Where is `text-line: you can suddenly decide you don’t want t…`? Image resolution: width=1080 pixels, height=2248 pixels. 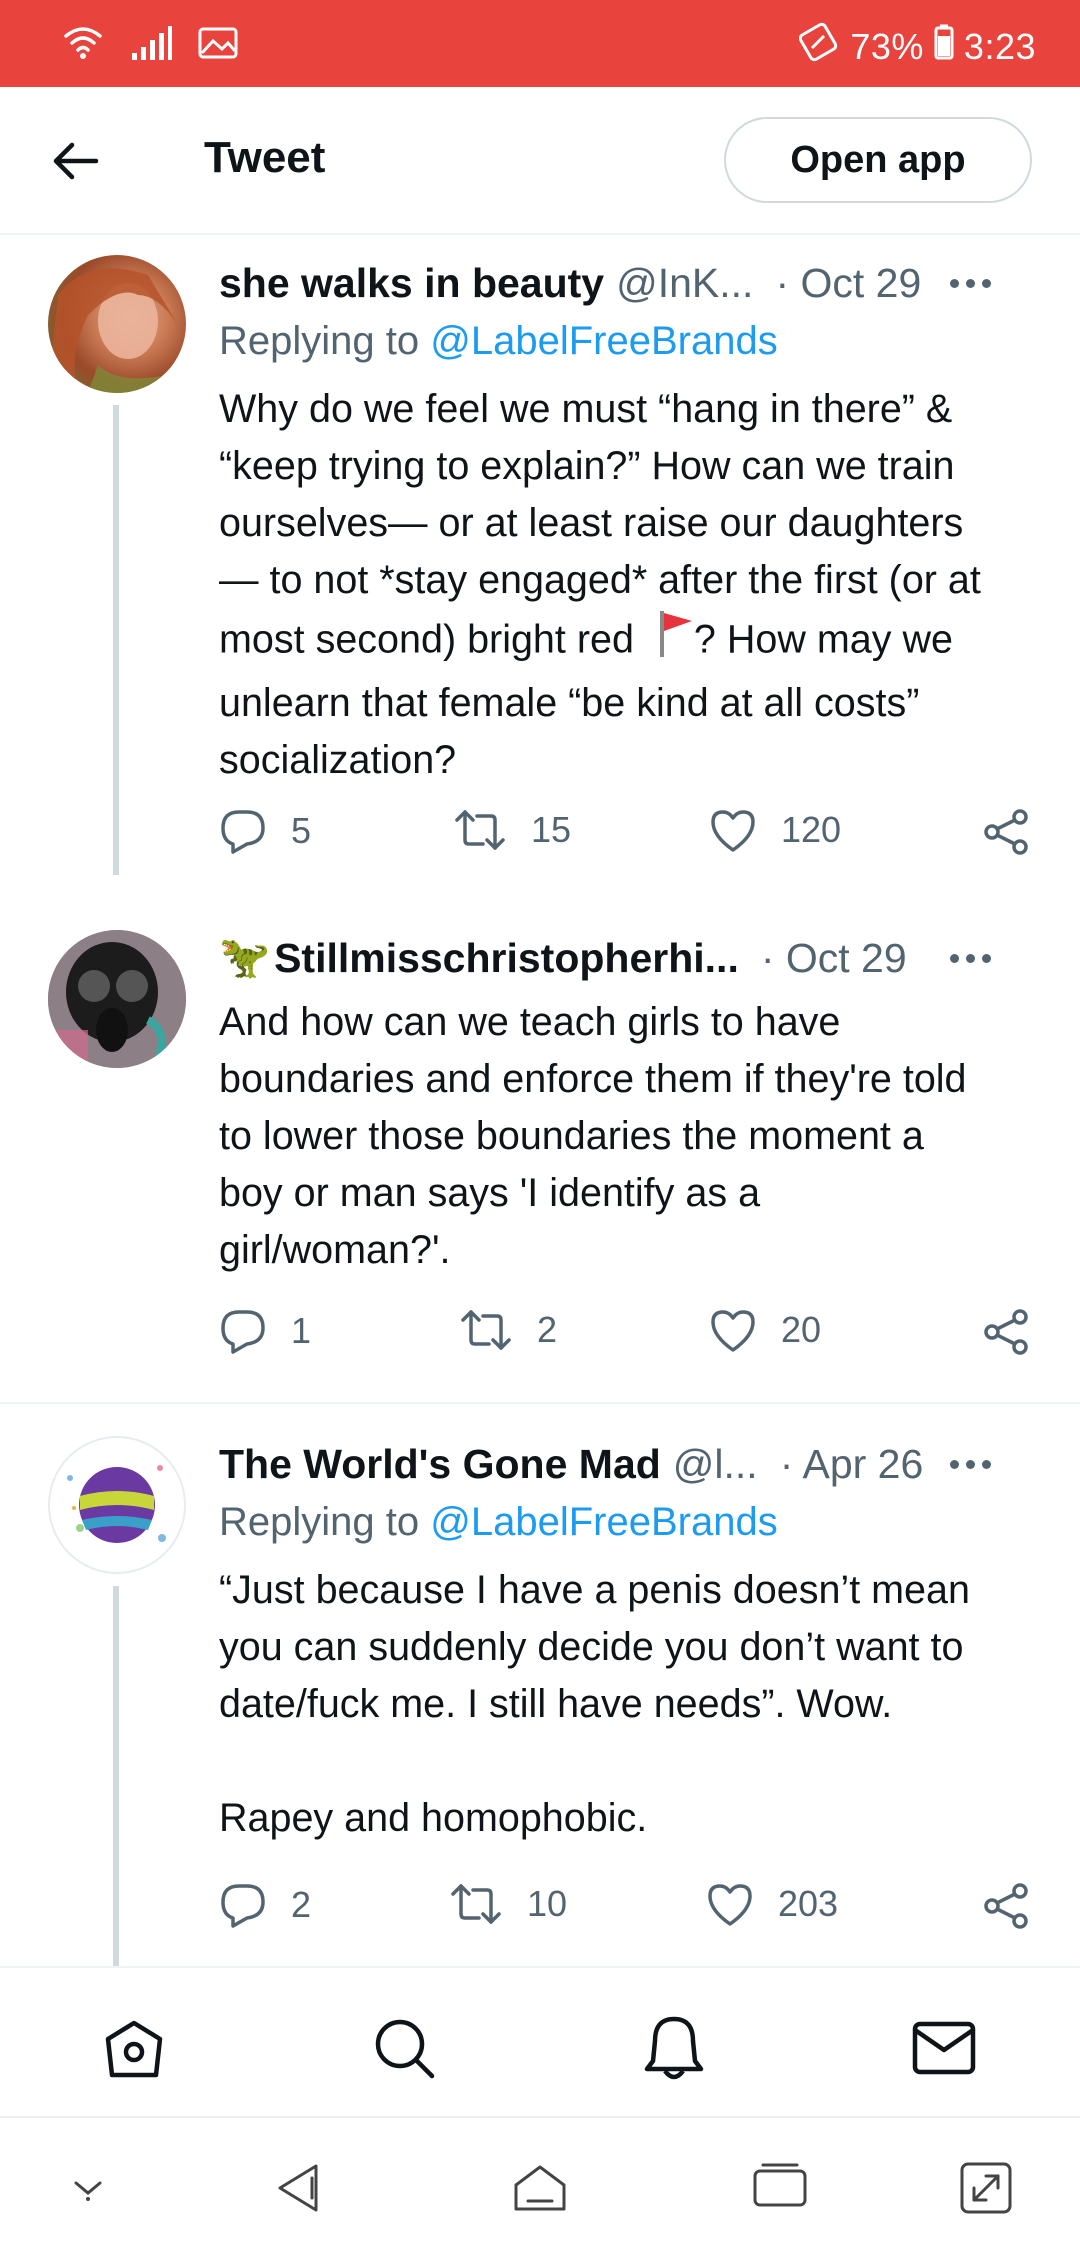 text-line: you can suddenly decide you don’t want t… is located at coordinates (591, 1647).